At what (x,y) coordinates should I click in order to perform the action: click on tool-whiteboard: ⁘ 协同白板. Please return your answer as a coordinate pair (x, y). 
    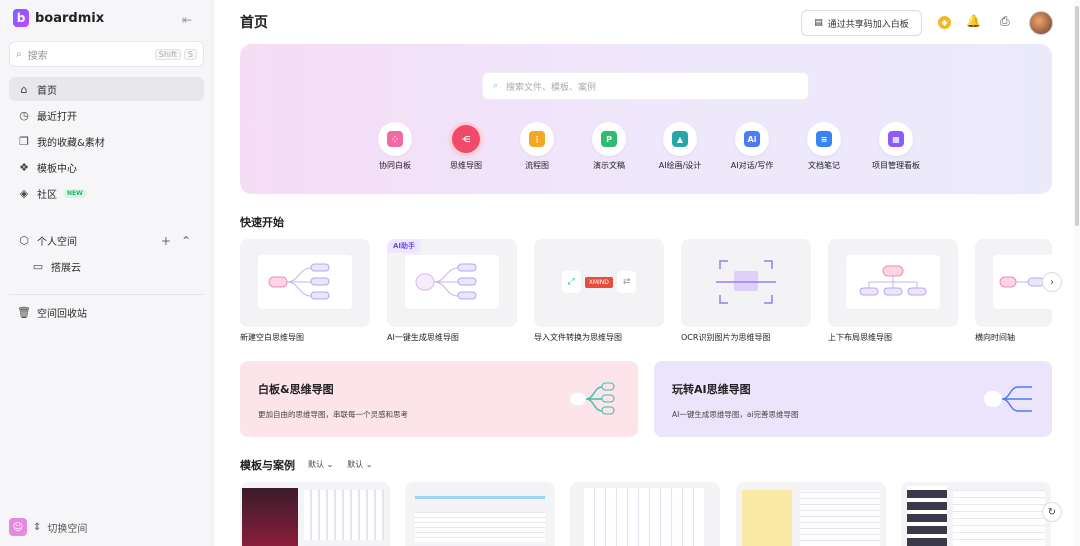
    Looking at the image, I should click on (395, 146).